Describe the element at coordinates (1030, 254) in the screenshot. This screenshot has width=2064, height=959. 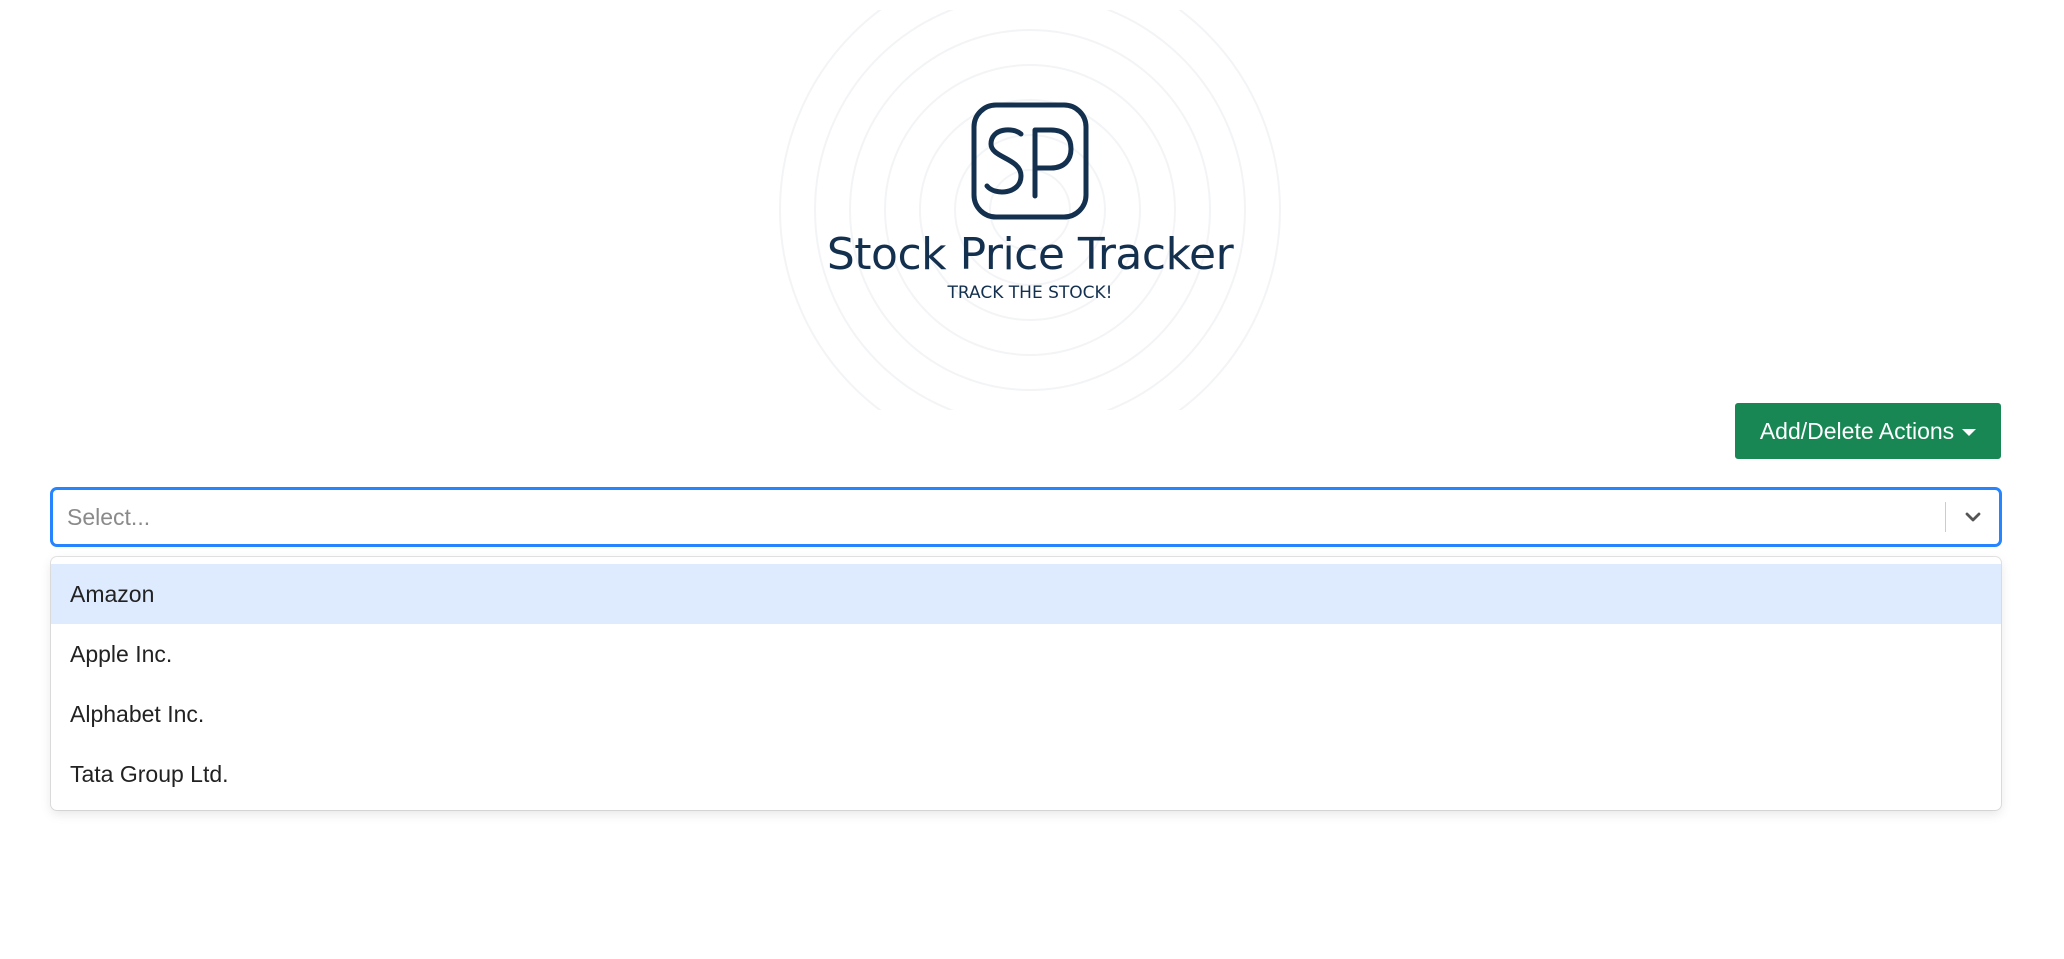
I see `app-title: Stock Price Tracker` at that location.